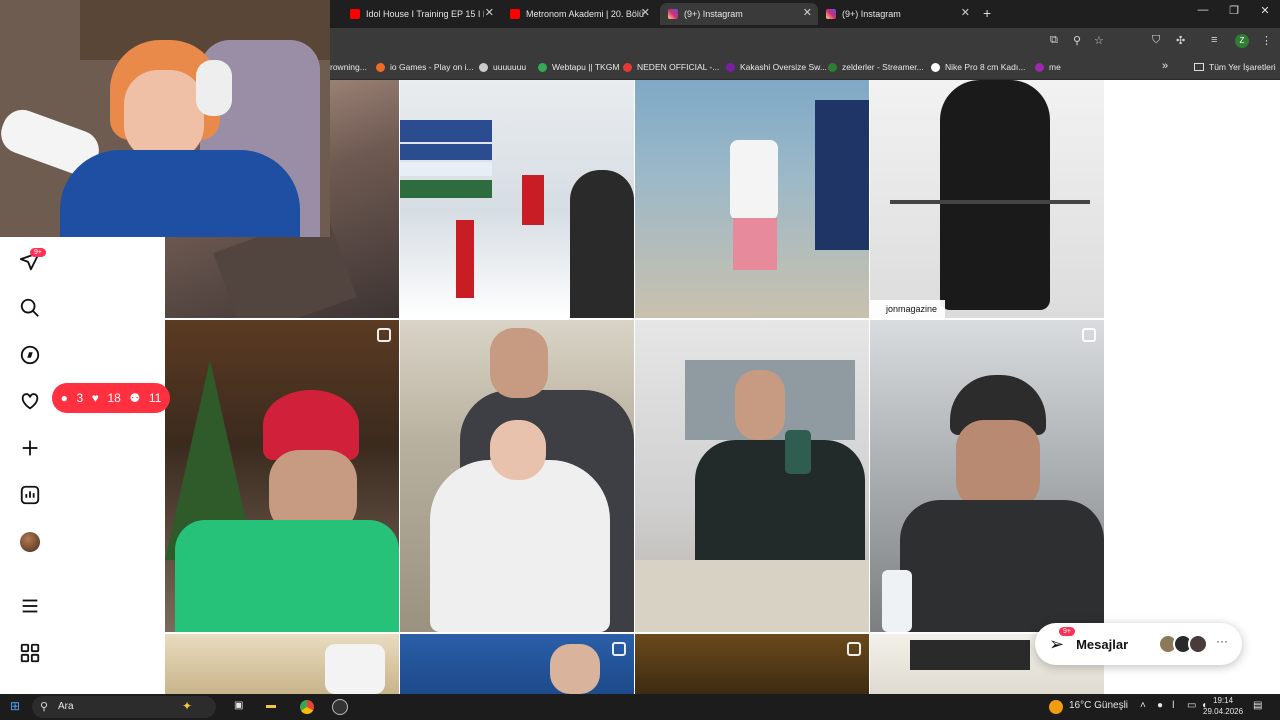  I want to click on extensions-icon: ✣, so click(1180, 40).